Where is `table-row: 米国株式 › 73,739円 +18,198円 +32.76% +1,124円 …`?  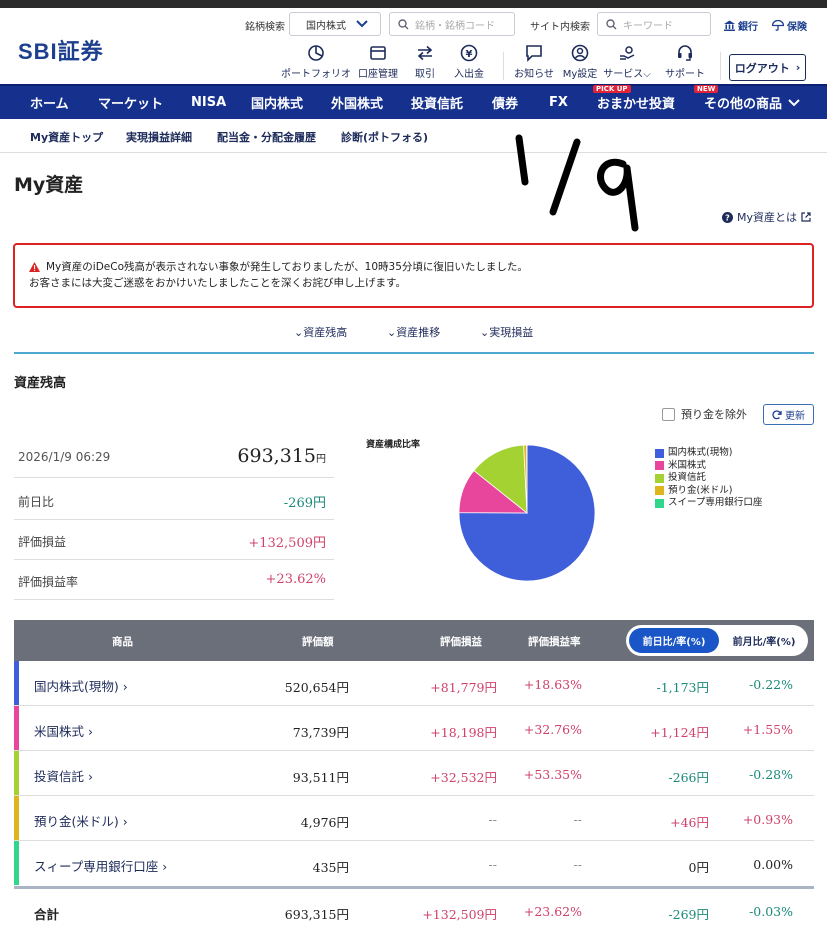 table-row: 米国株式 › 73,739円 +18,198円 +32.76% +1,124円 … is located at coordinates (414, 728).